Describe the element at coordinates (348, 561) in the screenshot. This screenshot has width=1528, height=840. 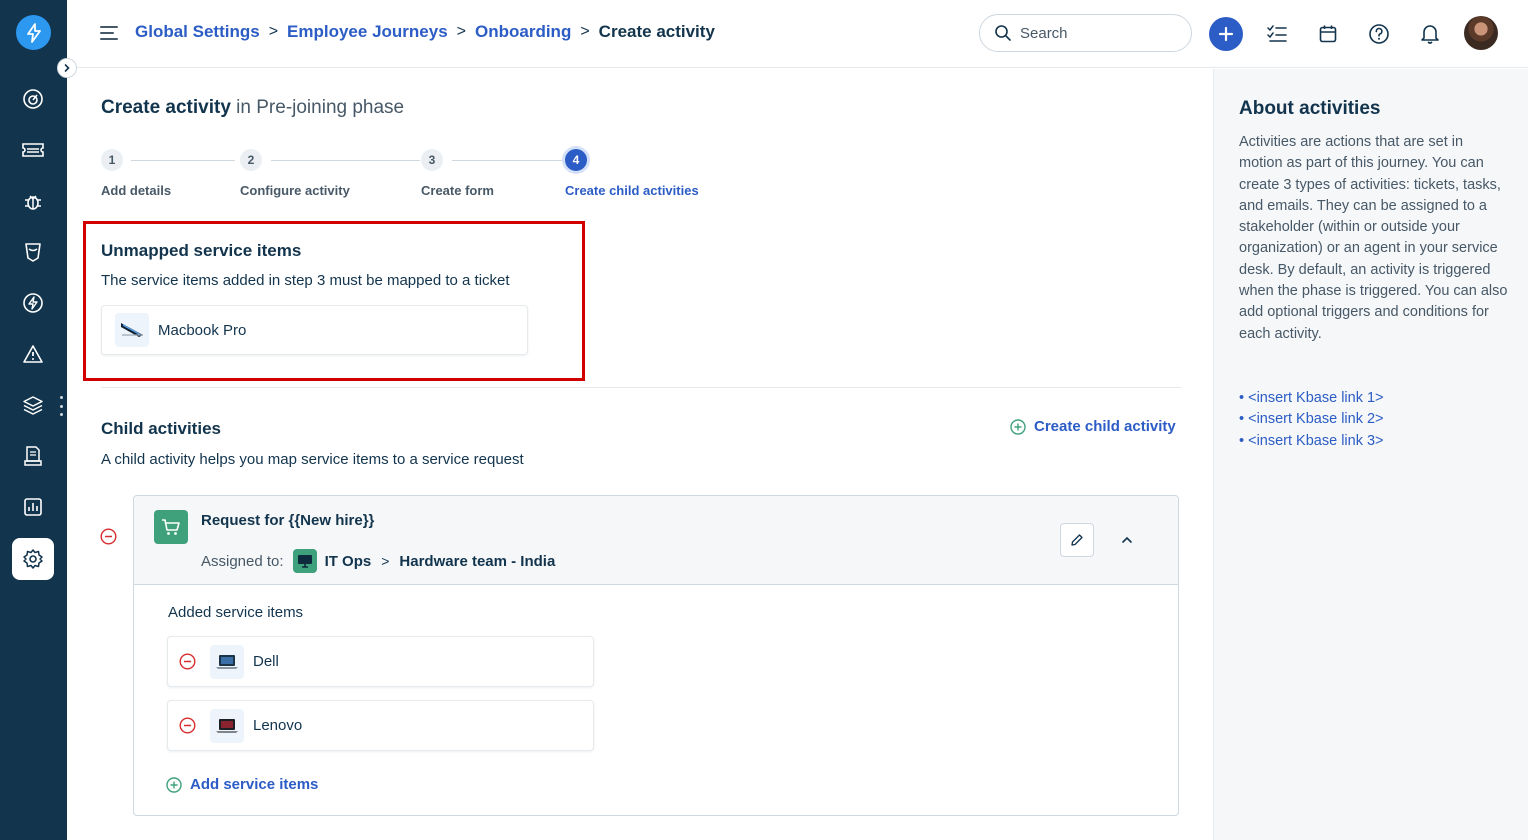
I see `group-name: IT Ops` at that location.